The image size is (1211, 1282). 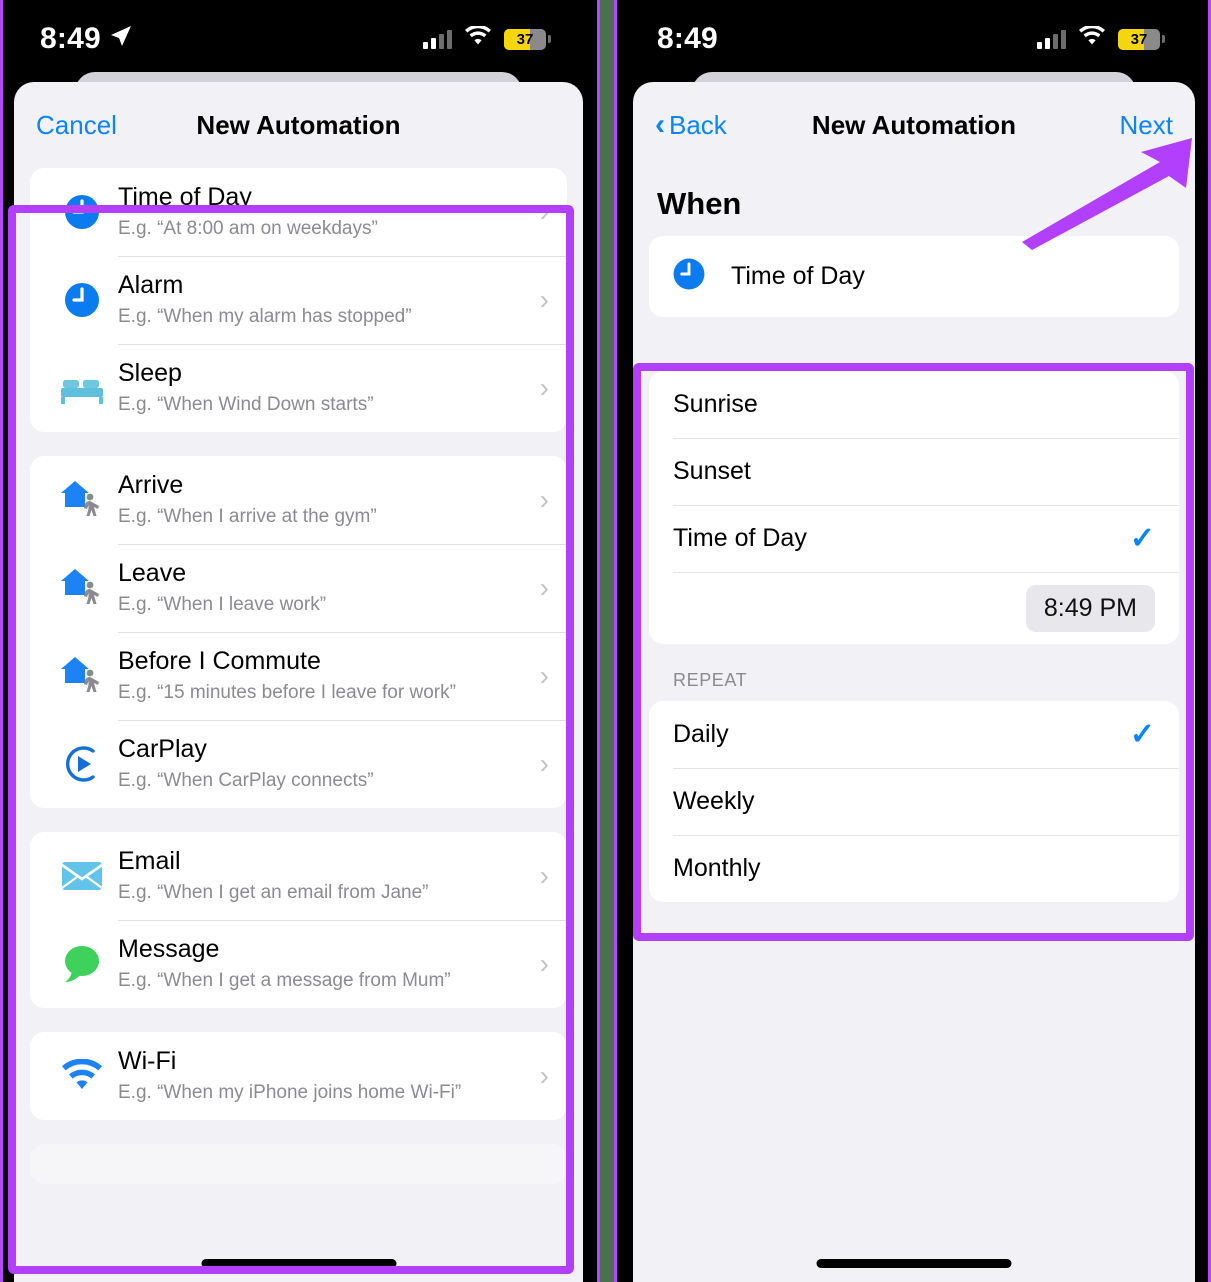 What do you see at coordinates (151, 485) in the screenshot?
I see `list-item-title: Arrive` at bounding box center [151, 485].